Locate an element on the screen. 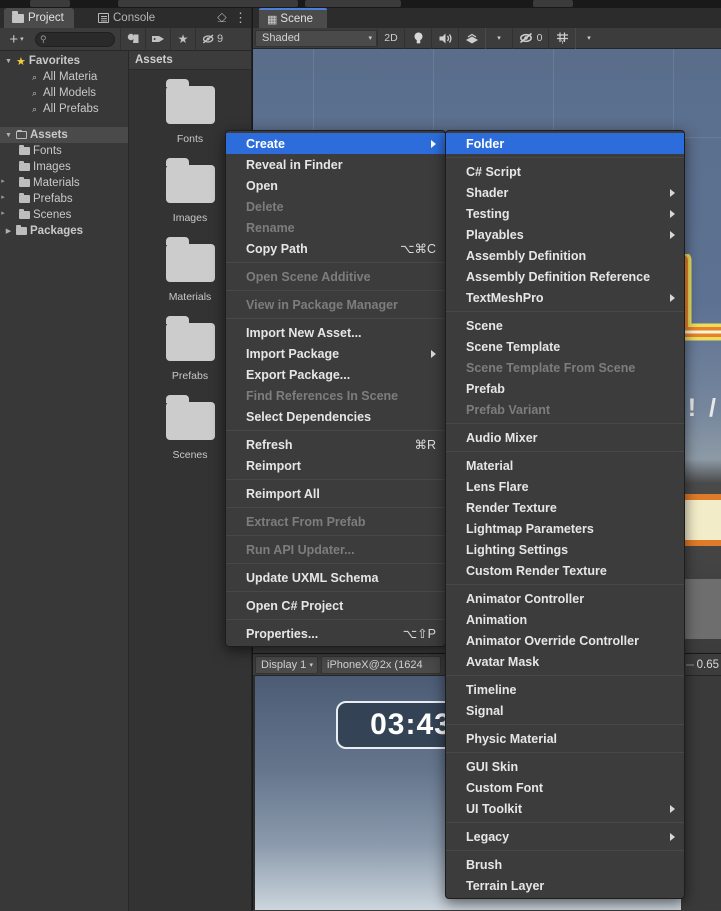  menu-item-custom-font: Custom Font is located at coordinates (565, 787).